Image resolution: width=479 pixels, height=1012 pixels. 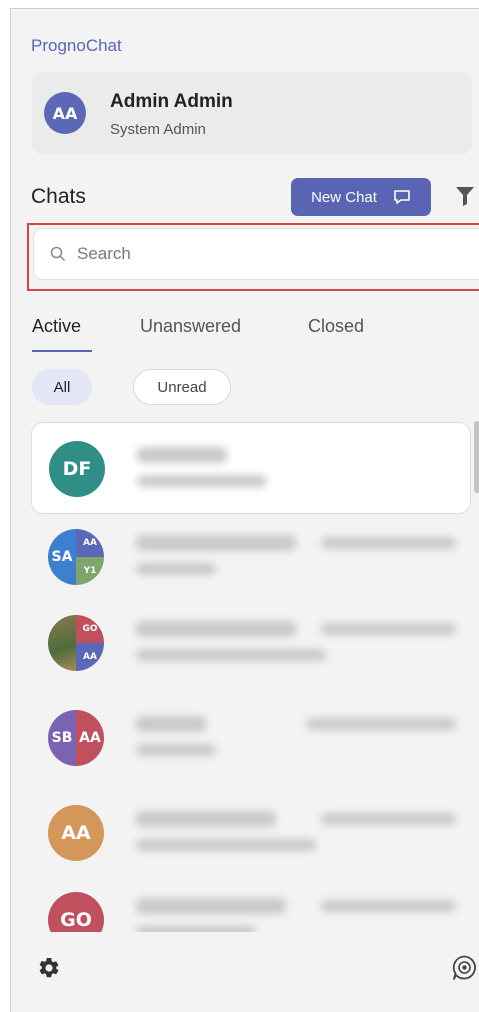 I want to click on app-brand: PrognoChat, so click(x=76, y=45).